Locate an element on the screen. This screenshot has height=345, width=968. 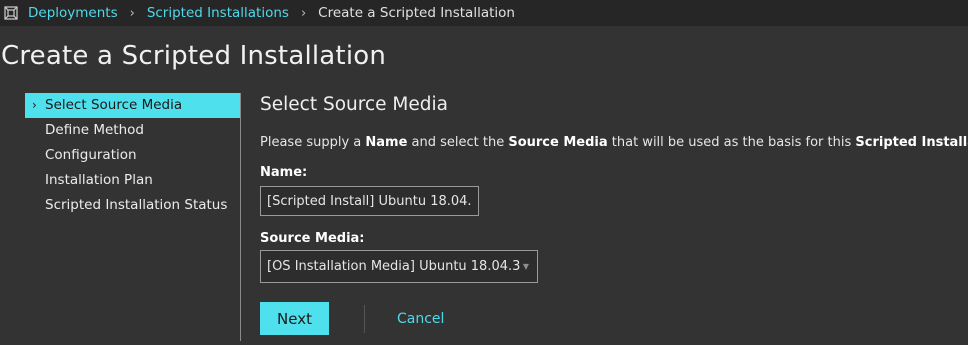
name-label: Name: is located at coordinates (284, 172).